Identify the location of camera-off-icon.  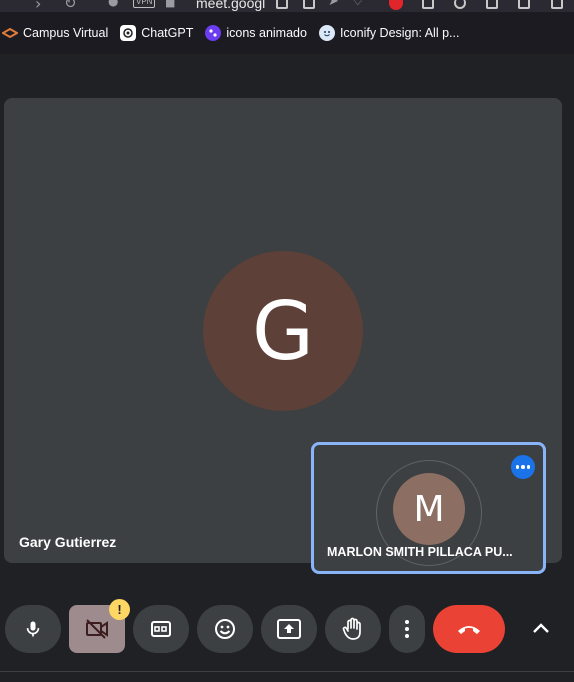
(97, 629).